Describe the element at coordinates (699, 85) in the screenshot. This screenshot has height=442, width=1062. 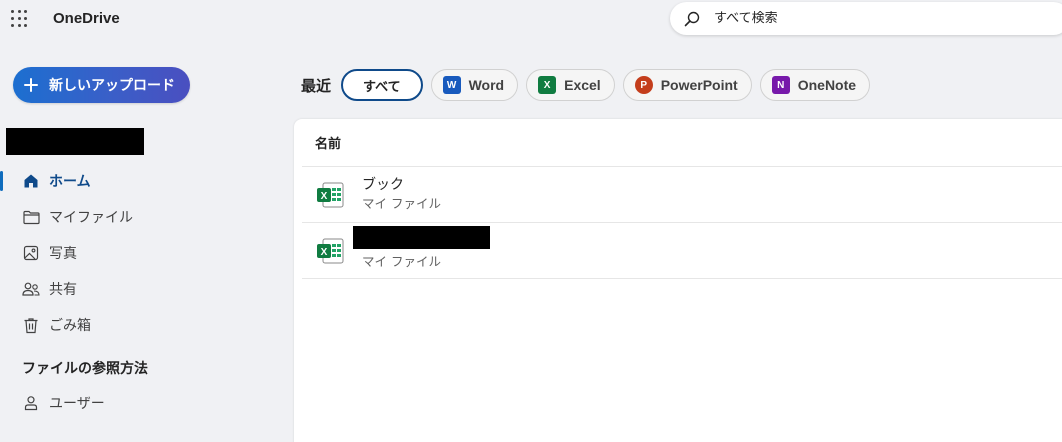
I see `filter-label: PowerPoint` at that location.